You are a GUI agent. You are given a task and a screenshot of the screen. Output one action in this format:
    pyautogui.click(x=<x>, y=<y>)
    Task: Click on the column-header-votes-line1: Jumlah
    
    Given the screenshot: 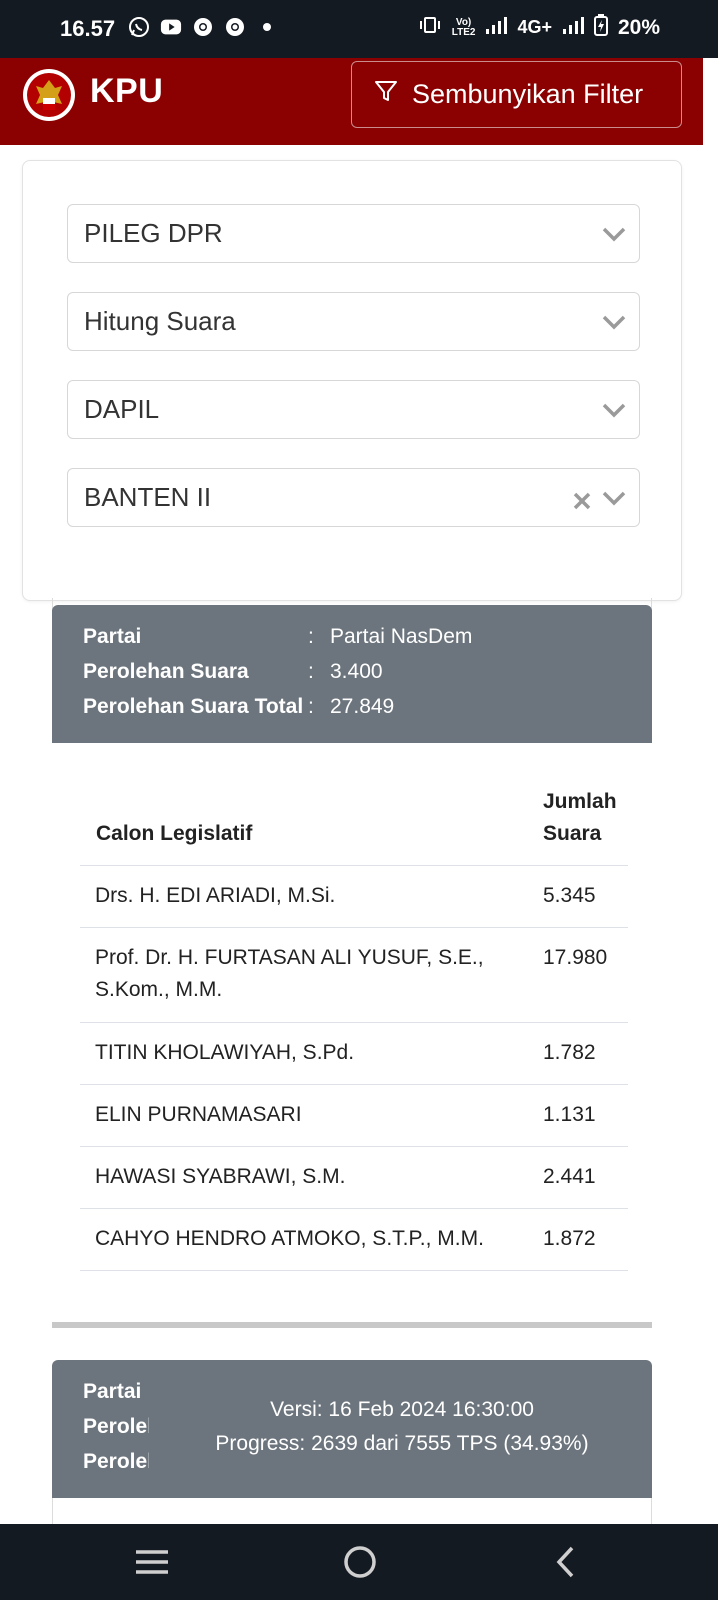 What is the action you would take?
    pyautogui.click(x=580, y=801)
    